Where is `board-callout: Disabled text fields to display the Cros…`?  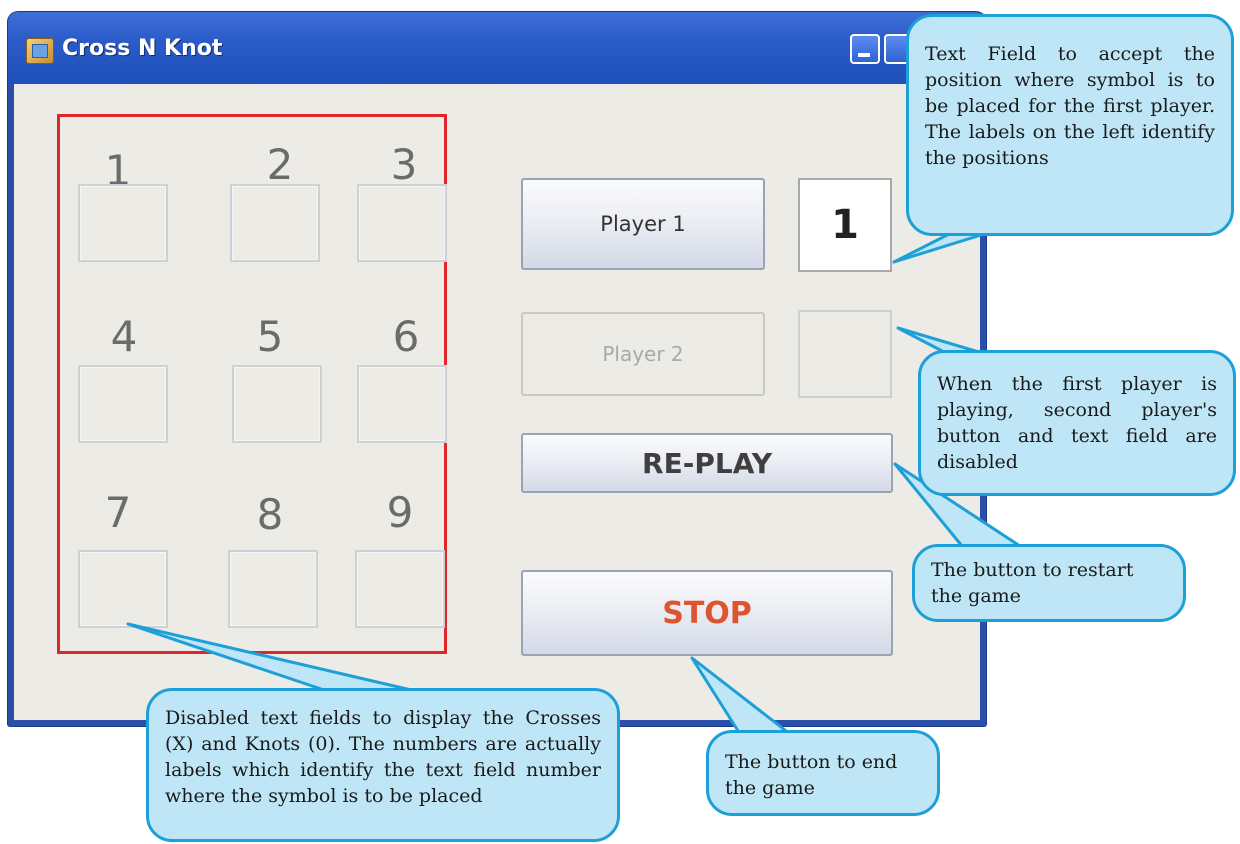 board-callout: Disabled text fields to display the Cros… is located at coordinates (383, 765).